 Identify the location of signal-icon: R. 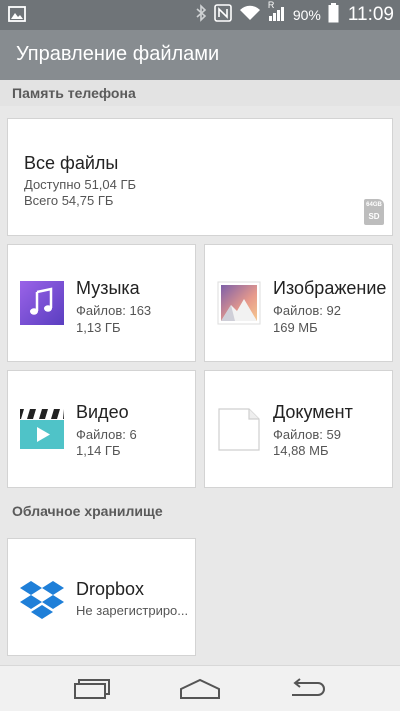
(277, 13).